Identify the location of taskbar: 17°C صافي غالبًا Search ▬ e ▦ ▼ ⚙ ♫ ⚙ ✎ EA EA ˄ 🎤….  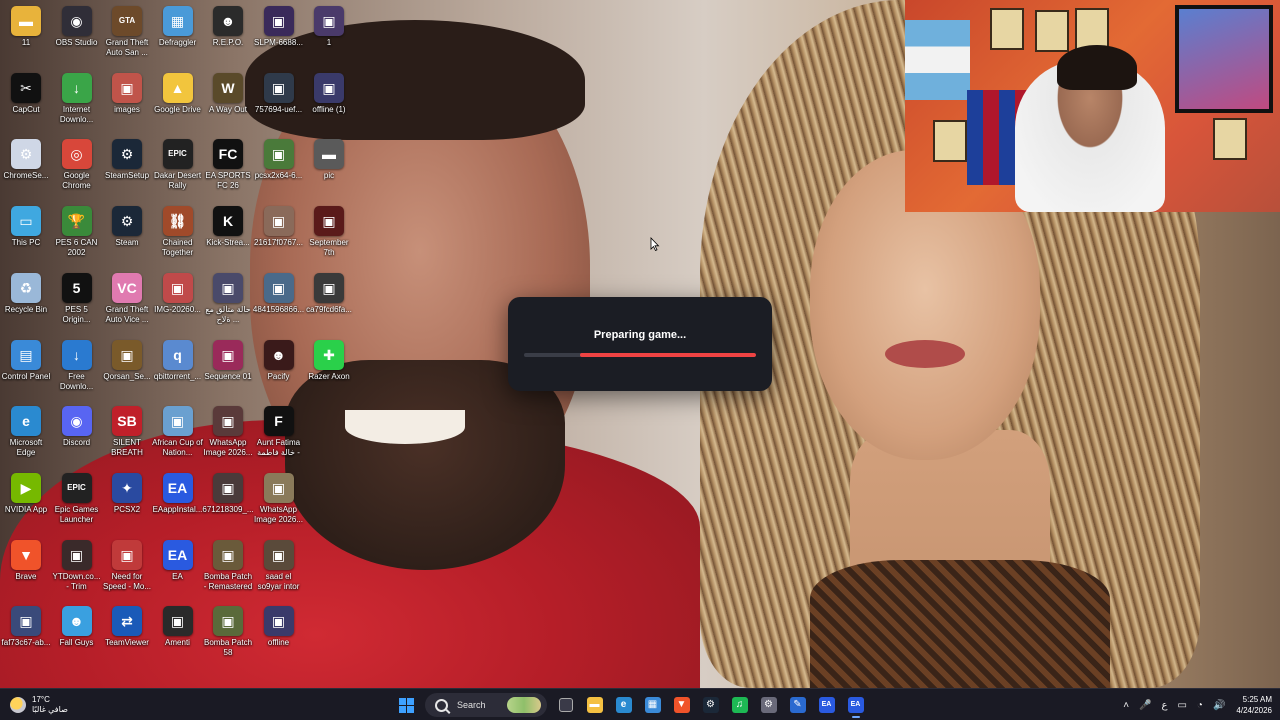
(640, 704).